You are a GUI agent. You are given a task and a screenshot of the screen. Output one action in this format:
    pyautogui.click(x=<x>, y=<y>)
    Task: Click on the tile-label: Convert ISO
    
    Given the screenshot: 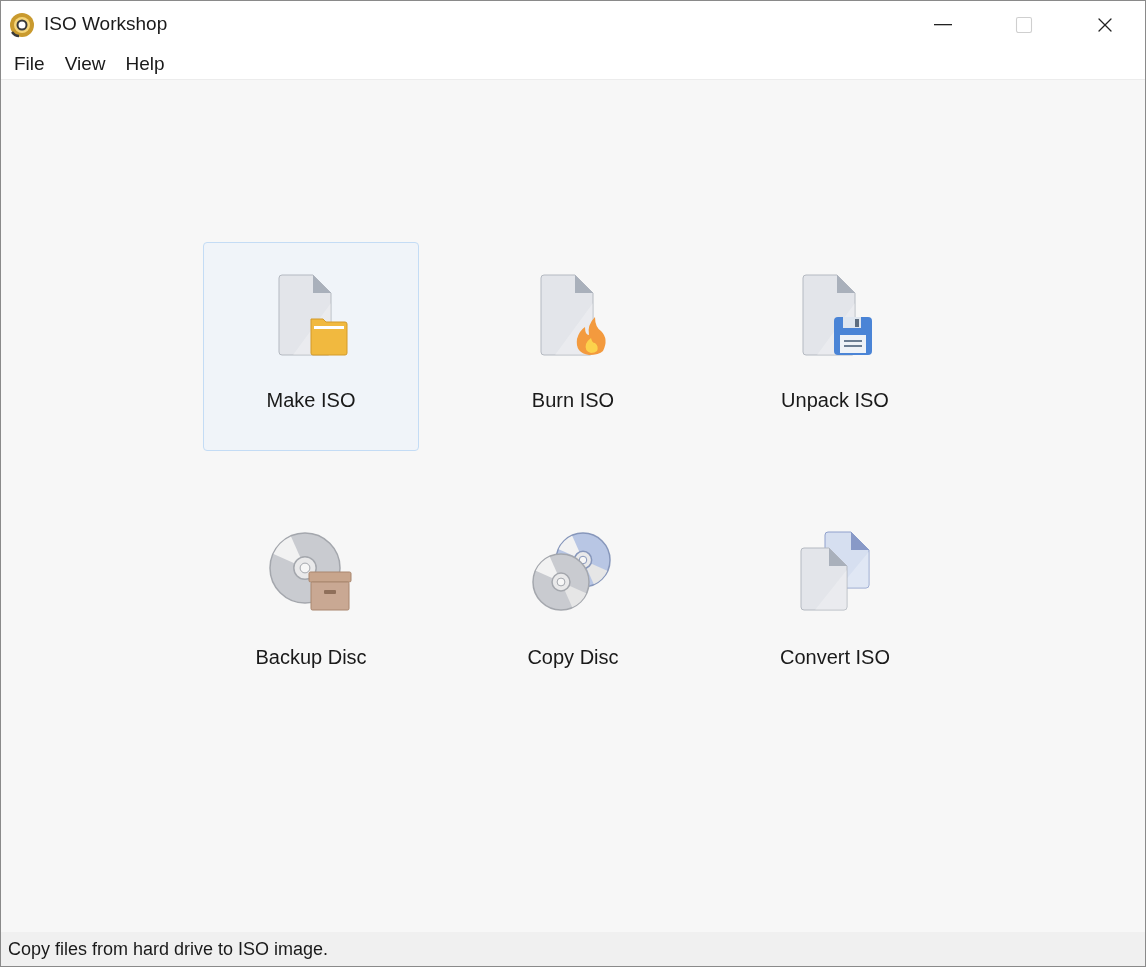 What is the action you would take?
    pyautogui.click(x=834, y=657)
    